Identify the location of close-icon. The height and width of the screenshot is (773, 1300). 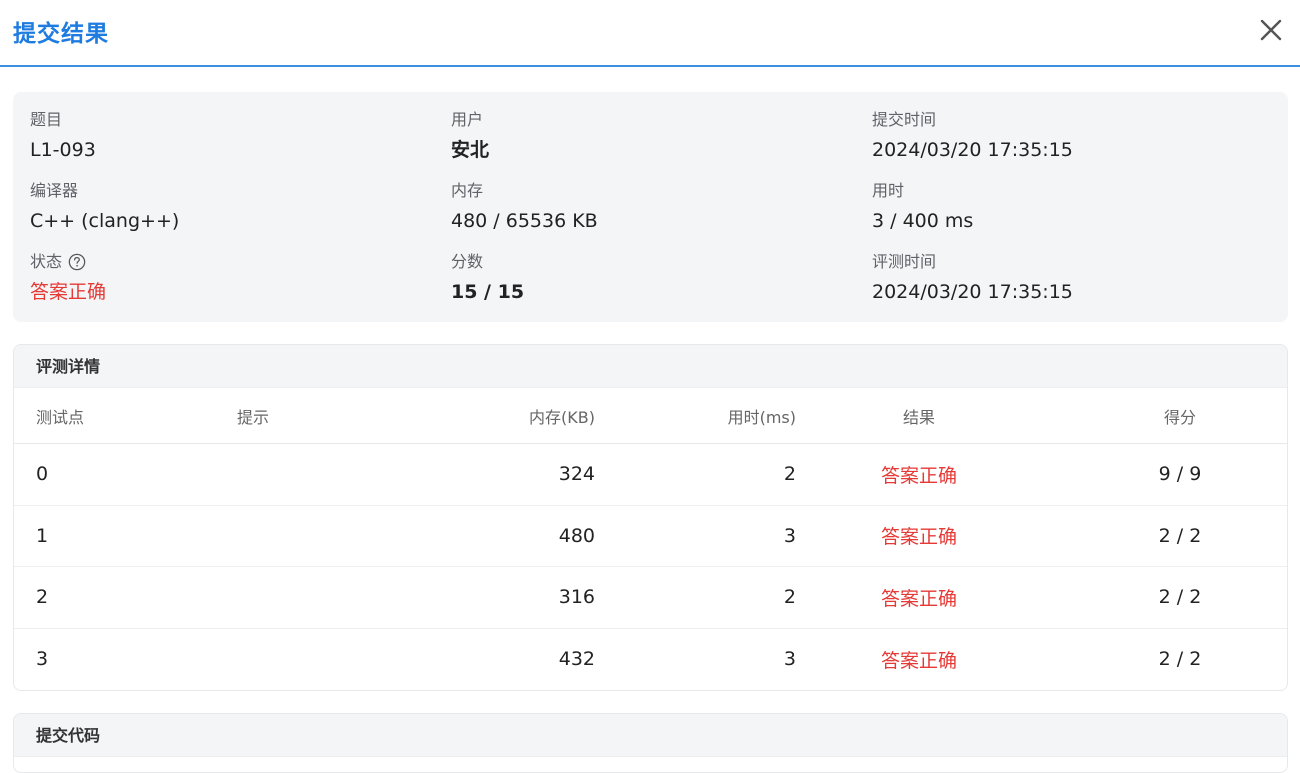
(1271, 30).